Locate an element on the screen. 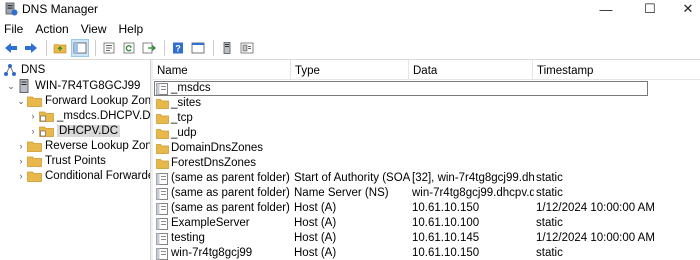  record-name-cell: win-7r4tg8gcj99 is located at coordinates (223, 253).